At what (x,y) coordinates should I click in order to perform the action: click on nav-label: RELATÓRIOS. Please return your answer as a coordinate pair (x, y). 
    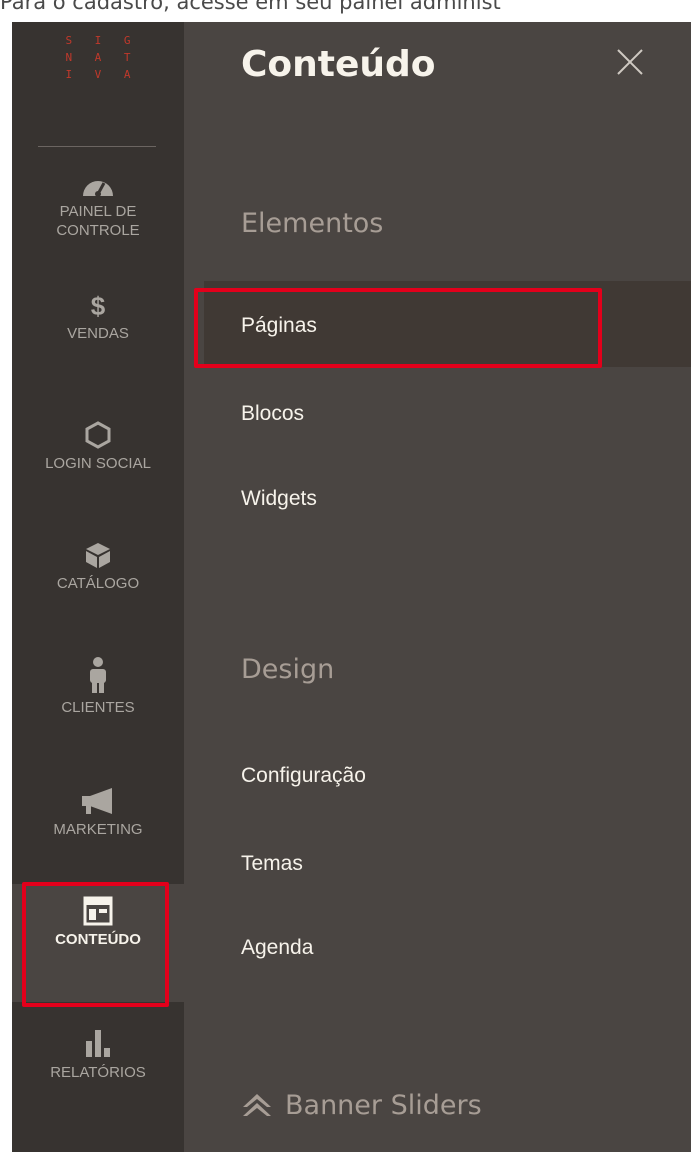
    Looking at the image, I should click on (98, 1072).